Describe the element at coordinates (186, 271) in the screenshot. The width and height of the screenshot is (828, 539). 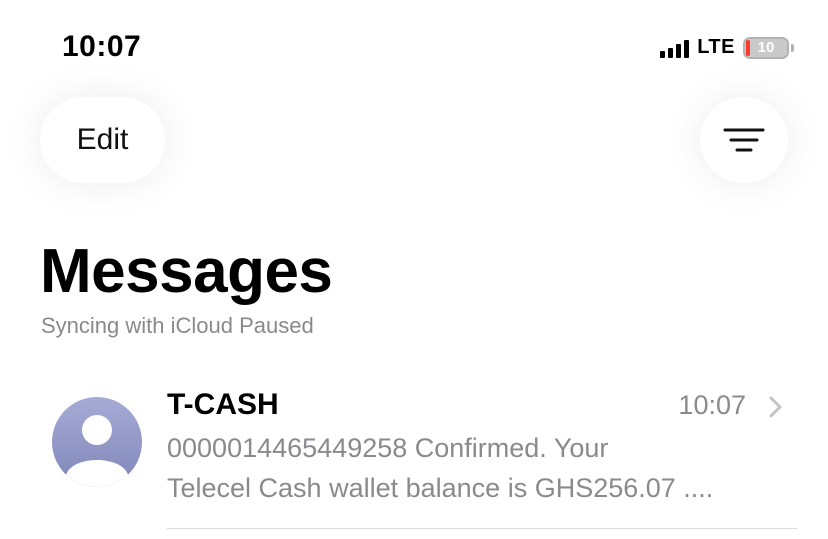
I see `page-title: Messages` at that location.